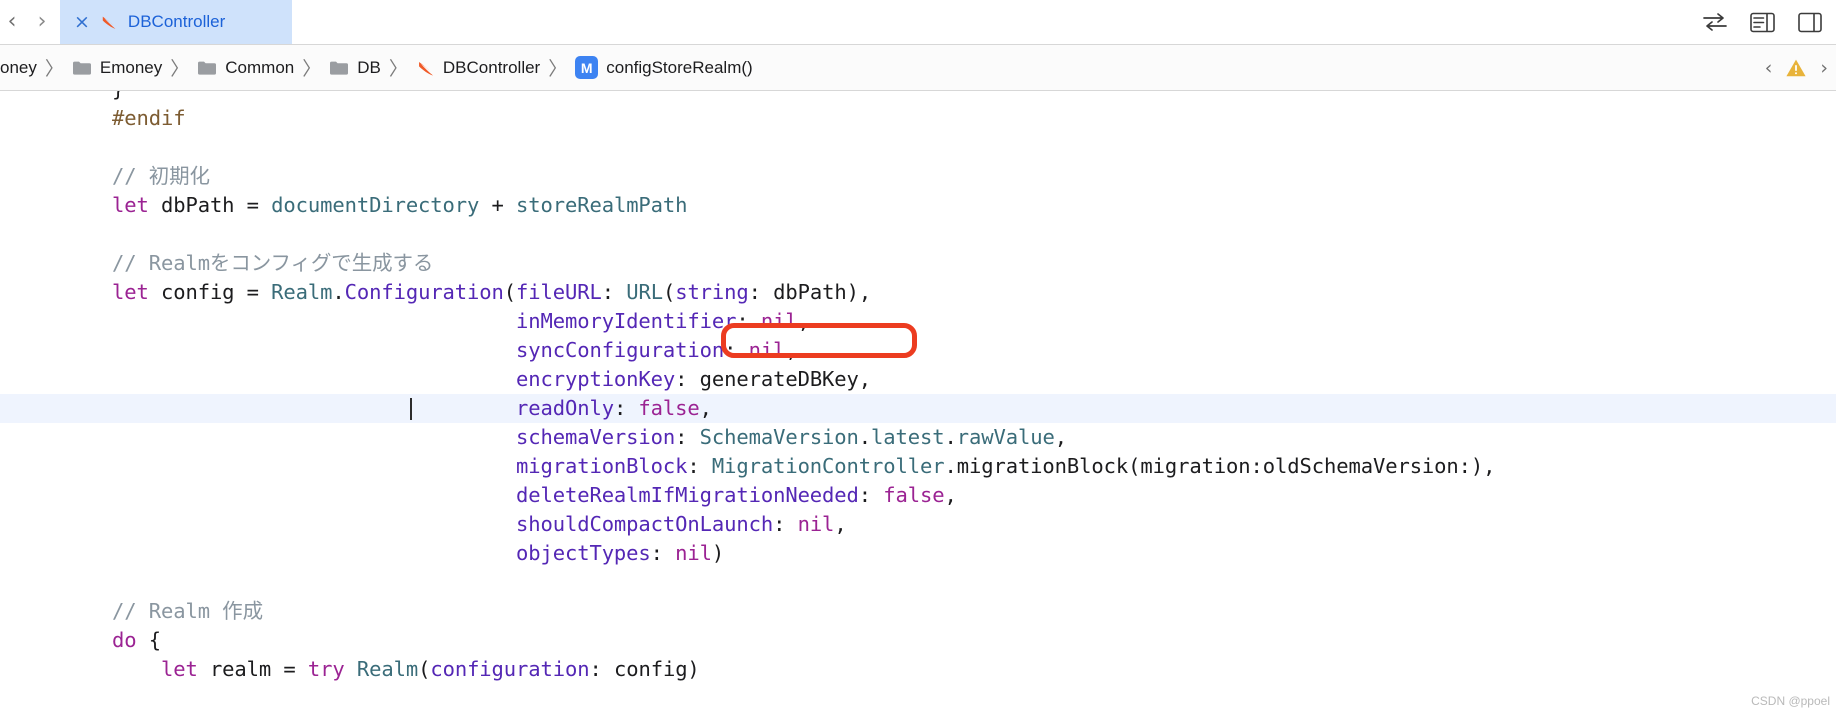  I want to click on code-line: do {, so click(918, 640).